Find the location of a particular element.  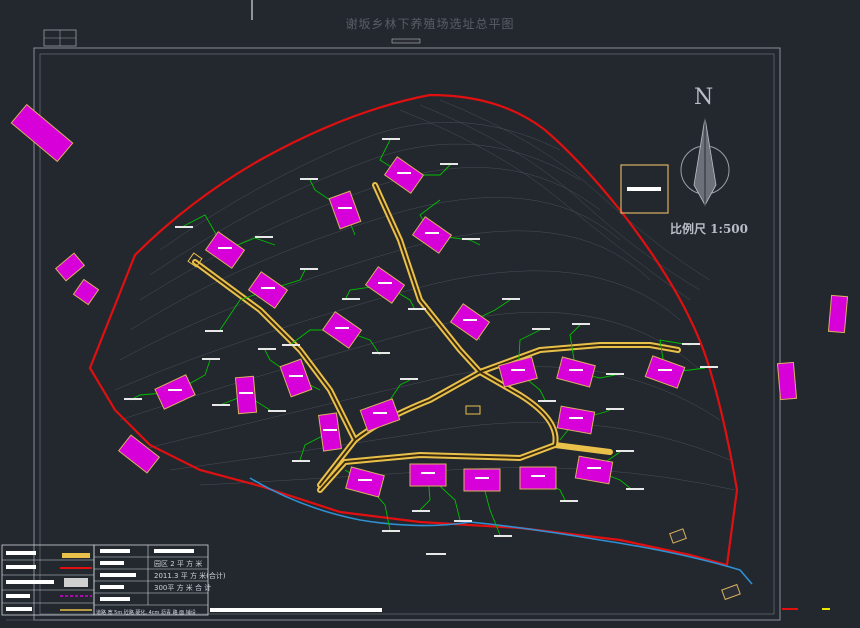

north-arrow-icon is located at coordinates (705, 161).